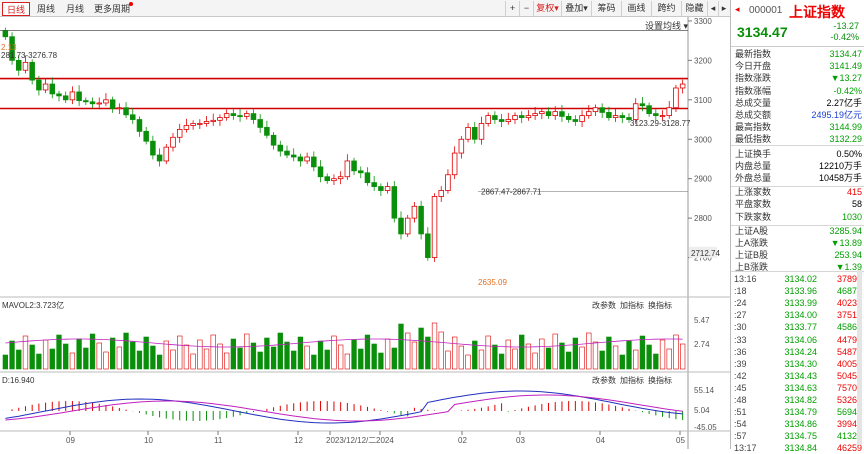 The height and width of the screenshot is (454, 864). Describe the element at coordinates (712, 8) in the screenshot. I see `nav-left-button: ◂` at that location.